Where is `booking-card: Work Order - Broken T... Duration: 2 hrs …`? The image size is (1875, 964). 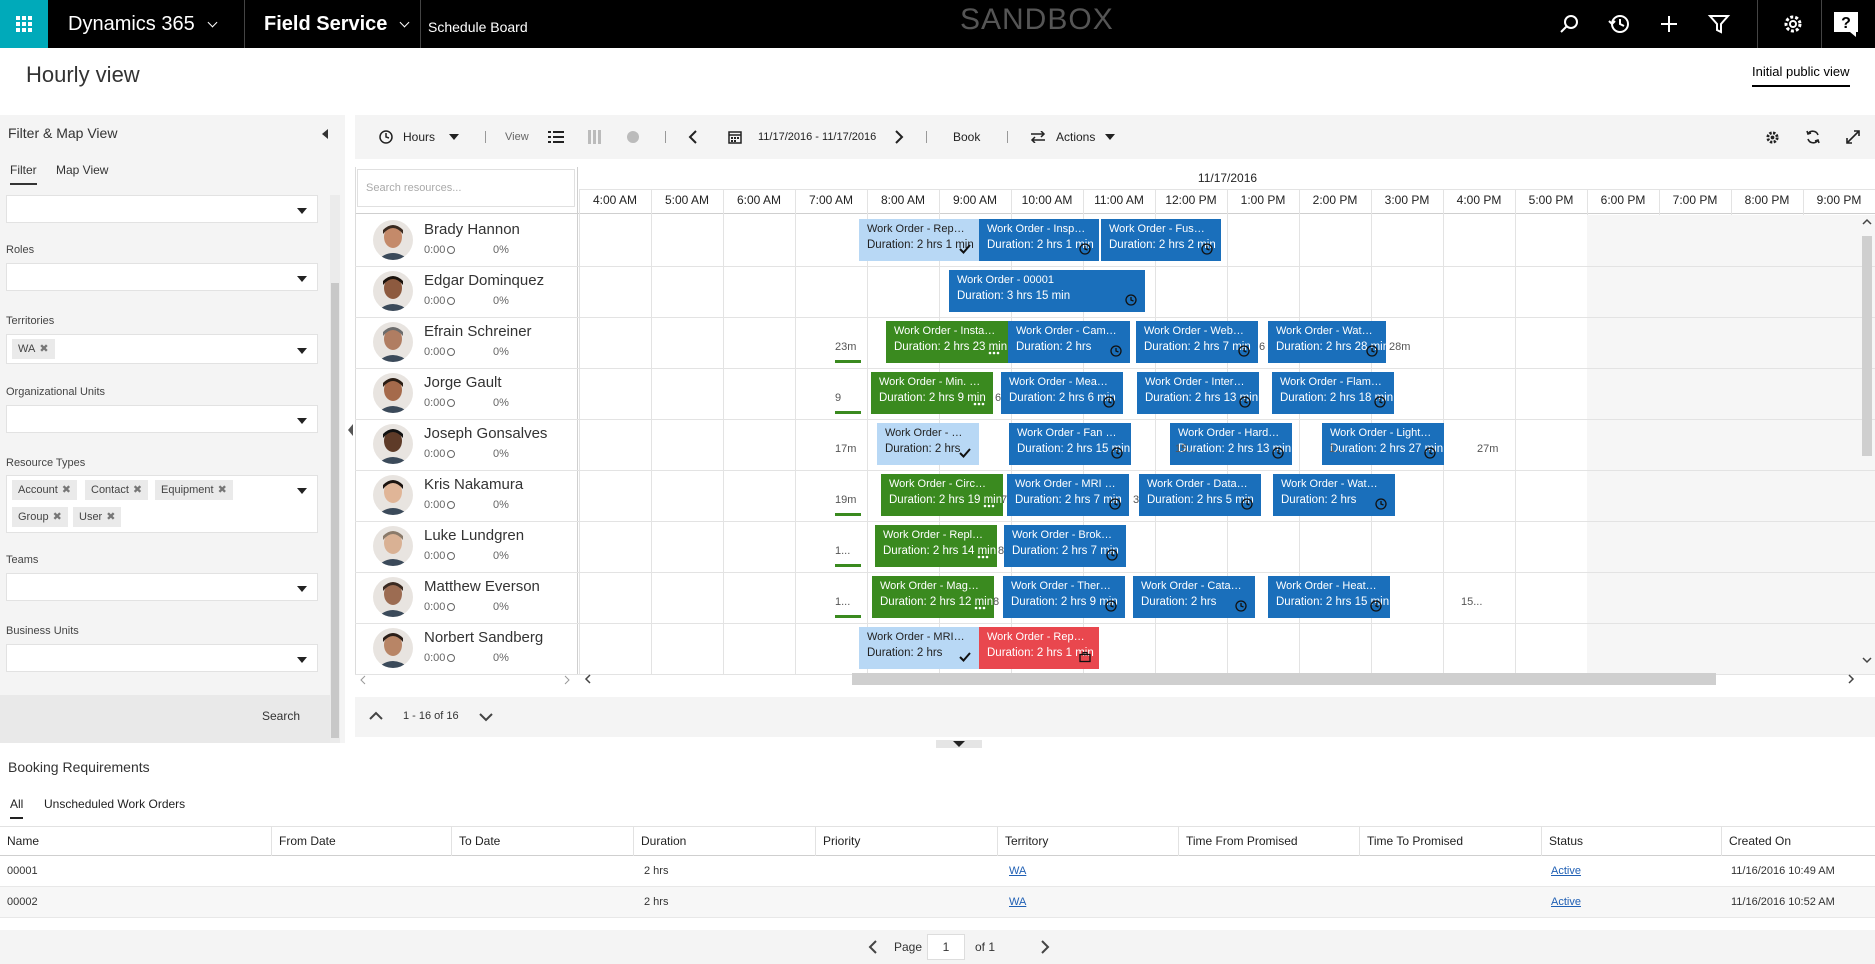 booking-card: Work Order - Broken T... Duration: 2 hrs … is located at coordinates (1065, 546).